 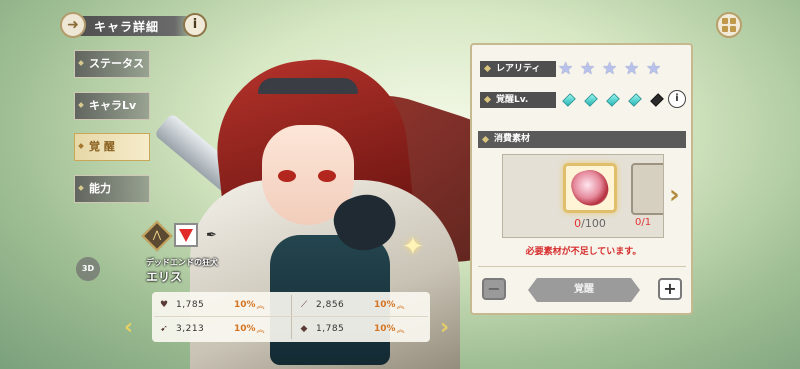 I want to click on info-button: i, so click(x=195, y=25).